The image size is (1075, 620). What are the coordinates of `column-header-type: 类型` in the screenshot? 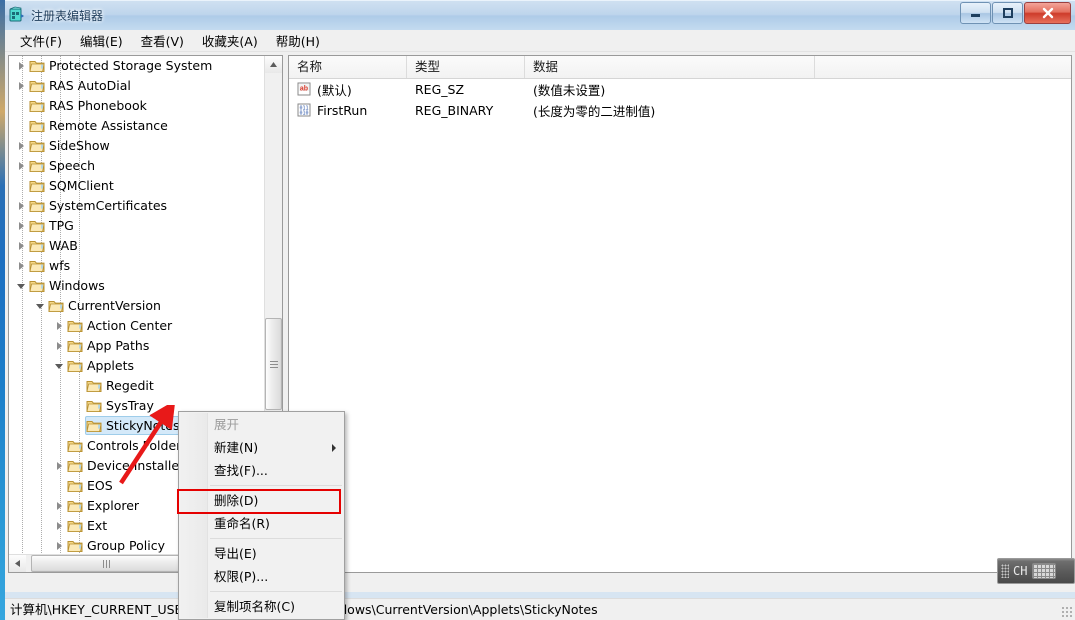 It's located at (466, 67).